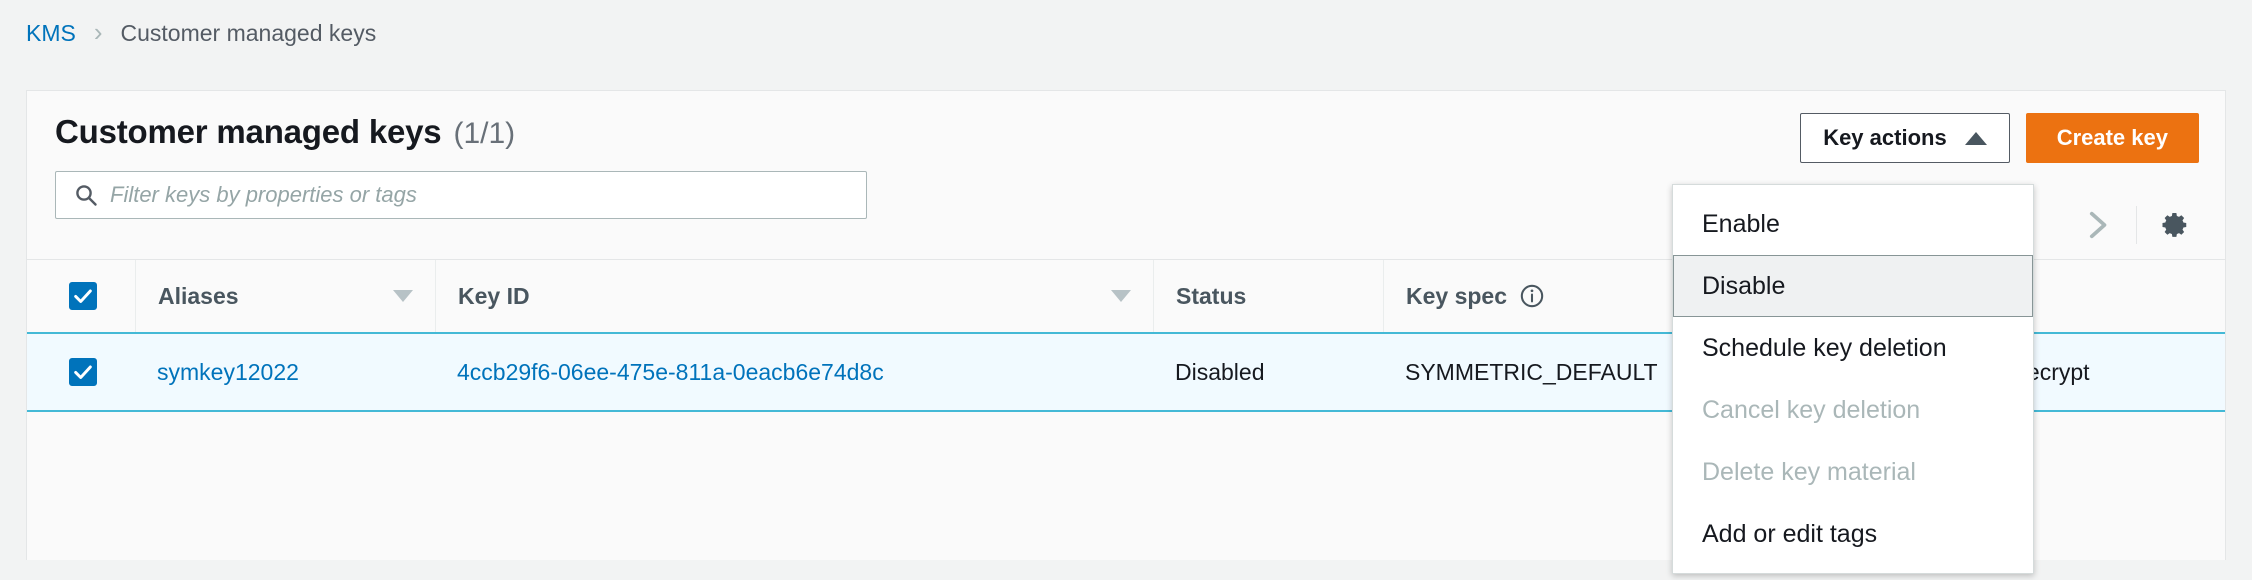 This screenshot has width=2252, height=580. Describe the element at coordinates (484, 133) in the screenshot. I see `page-title-count: (1/1)` at that location.